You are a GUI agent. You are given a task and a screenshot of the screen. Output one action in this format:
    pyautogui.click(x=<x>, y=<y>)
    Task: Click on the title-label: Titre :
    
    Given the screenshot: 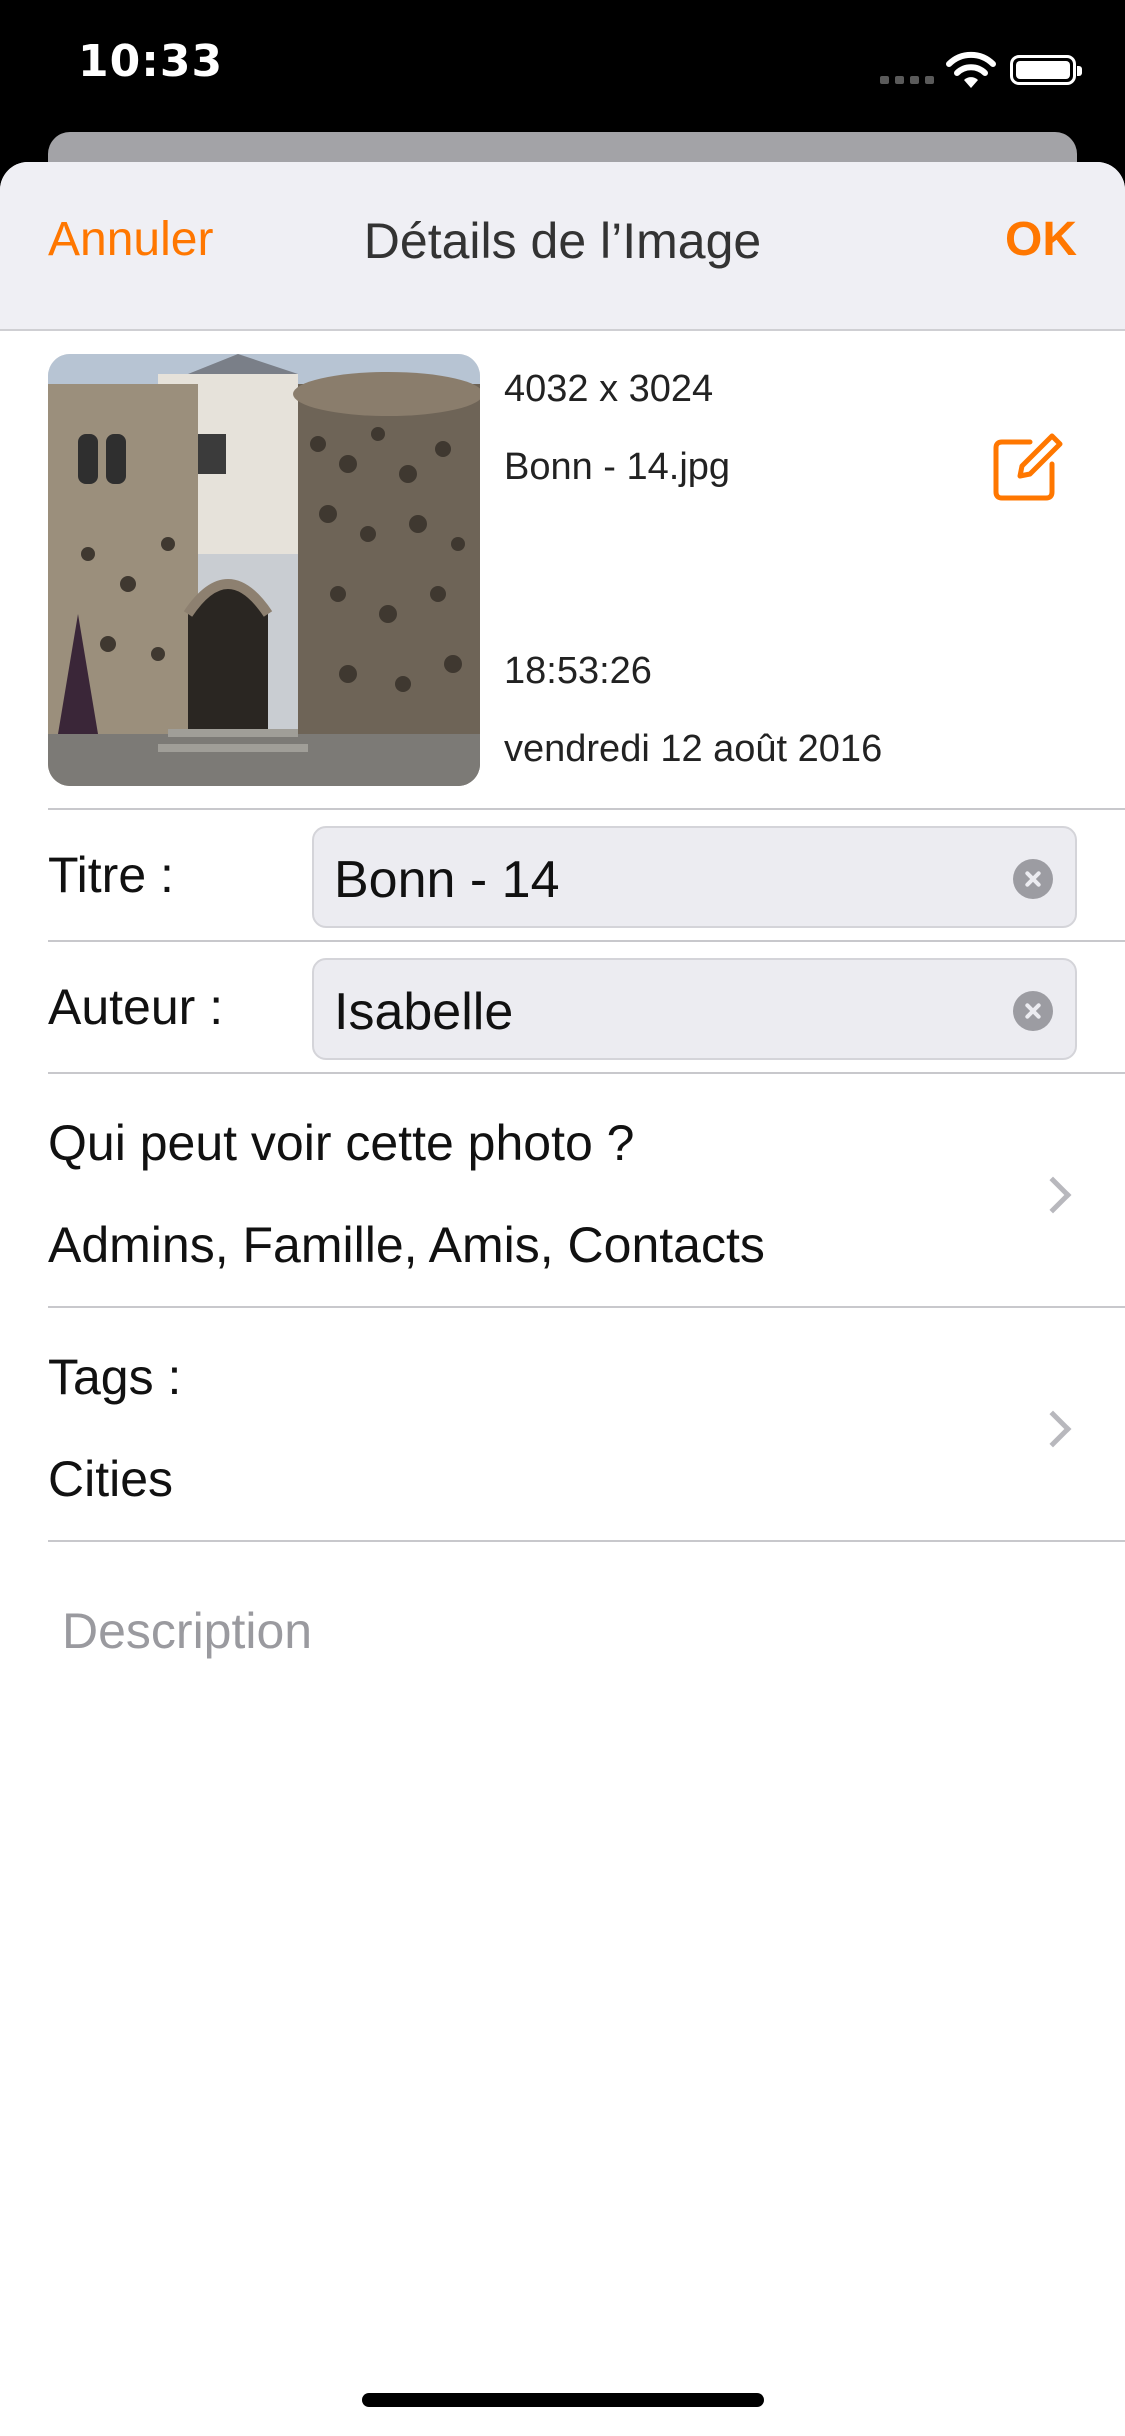 What is the action you would take?
    pyautogui.click(x=111, y=875)
    